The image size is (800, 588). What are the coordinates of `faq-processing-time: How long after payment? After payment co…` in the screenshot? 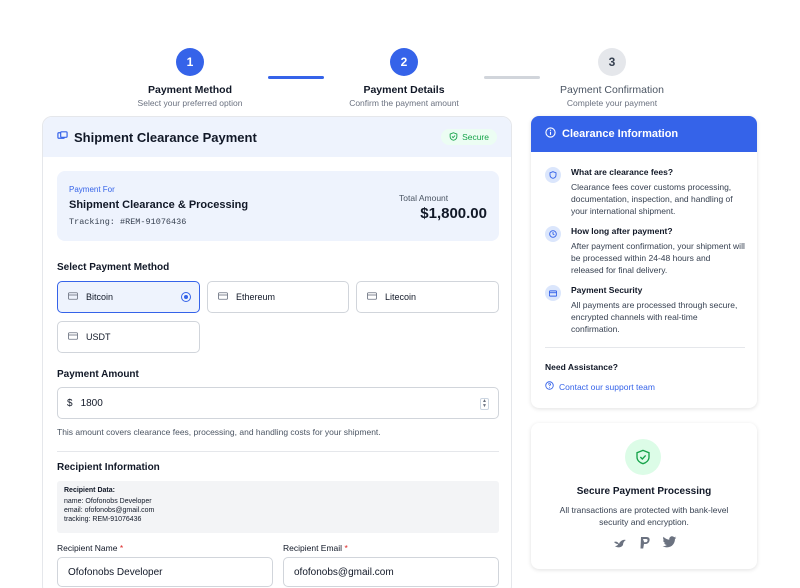 It's located at (645, 251).